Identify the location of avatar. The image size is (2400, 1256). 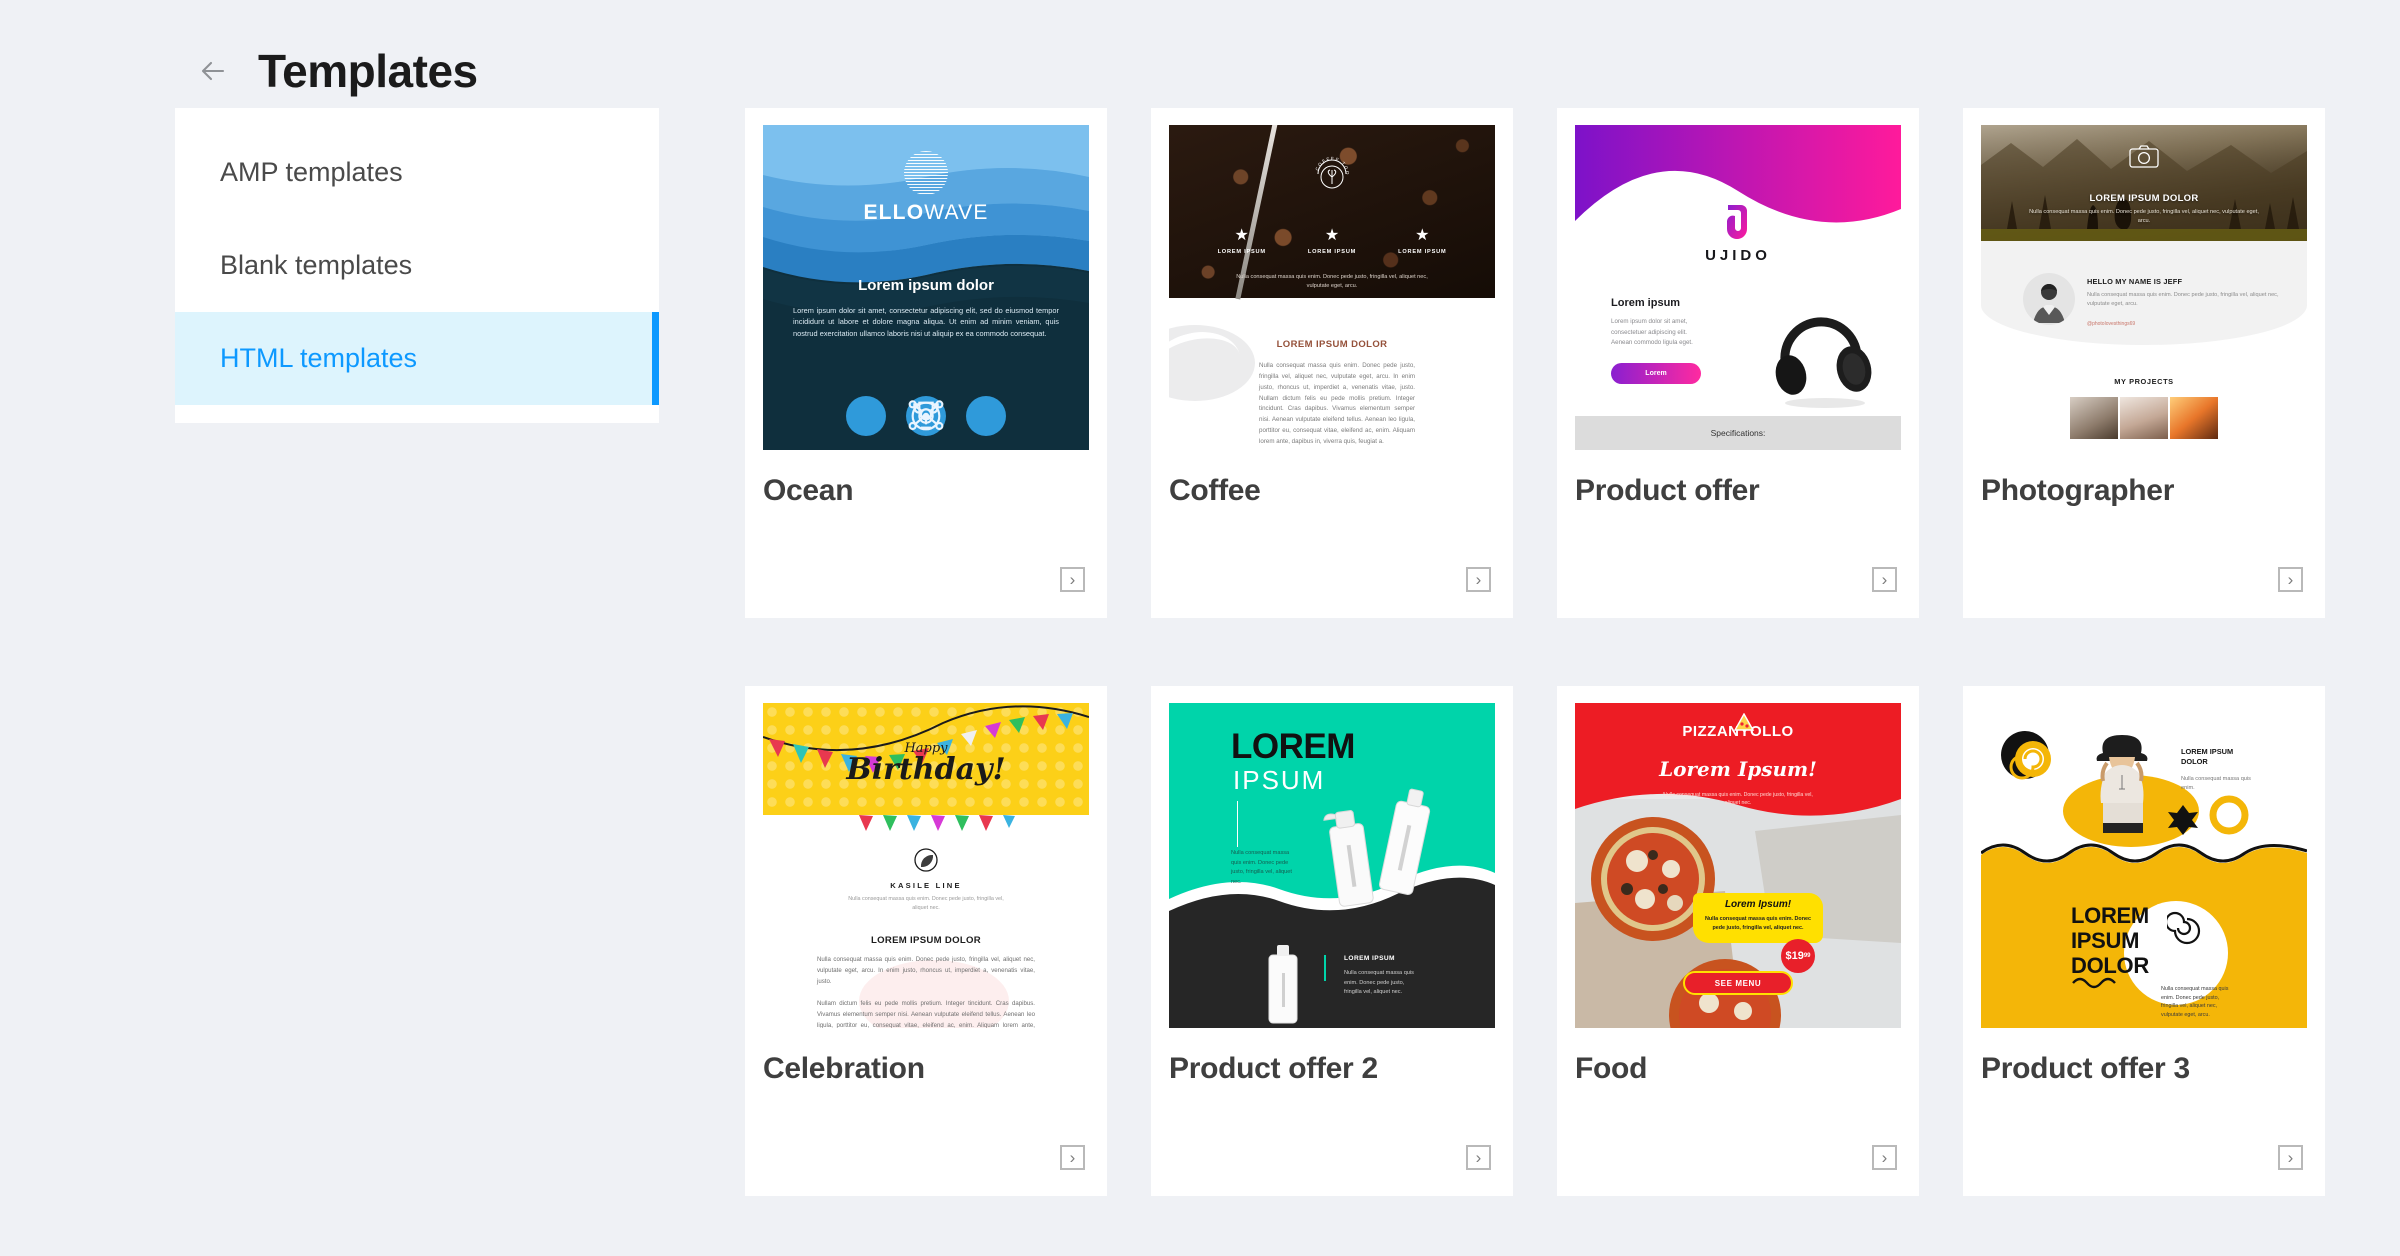
(2049, 299).